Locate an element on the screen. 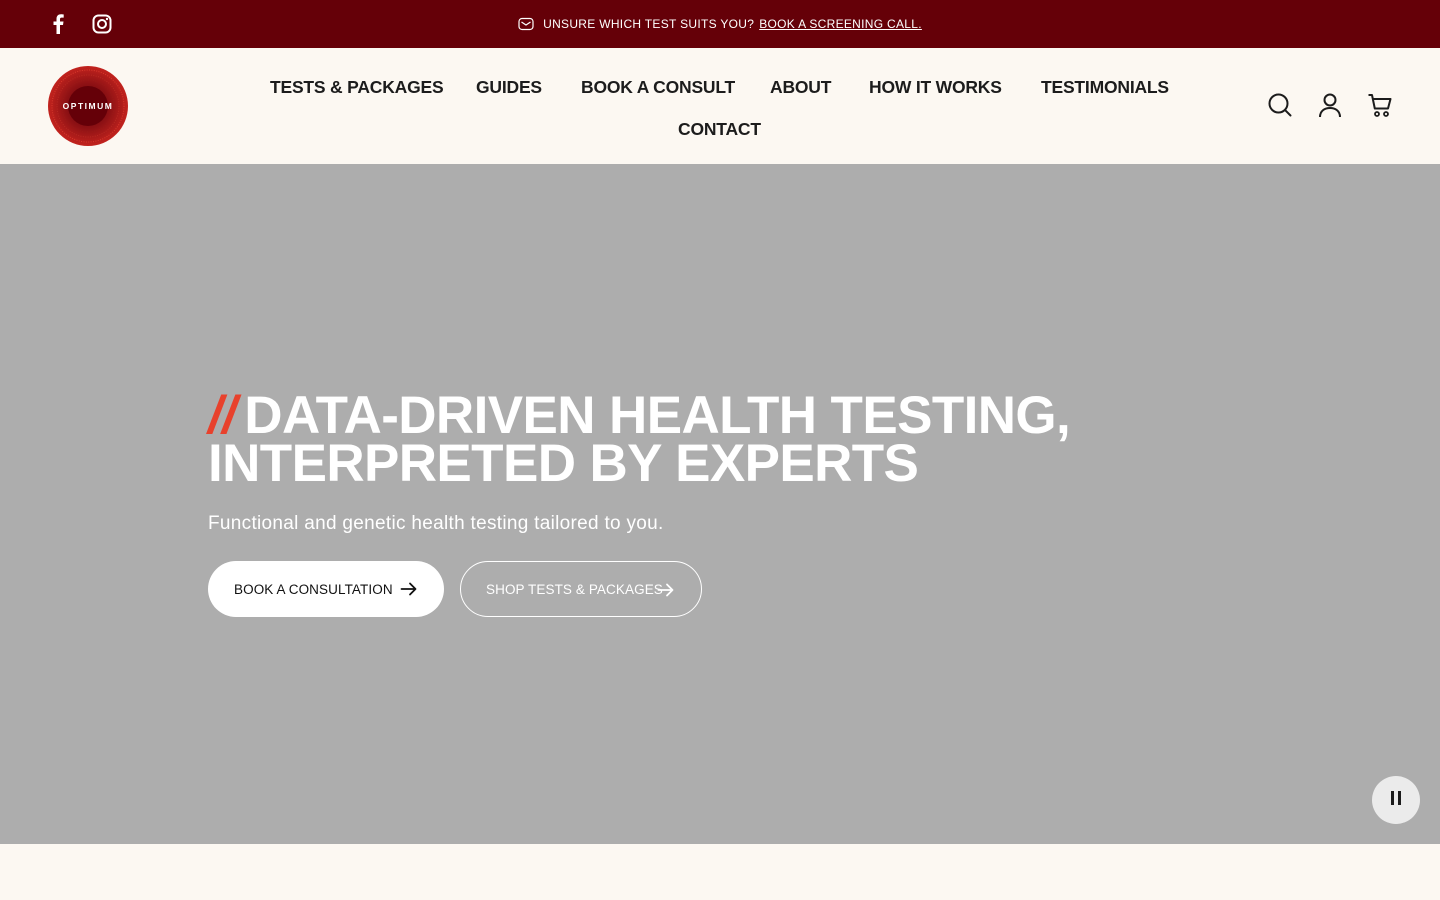 The image size is (1440, 900). nav-tests-packages: TESTS & PACKAGES is located at coordinates (357, 87).